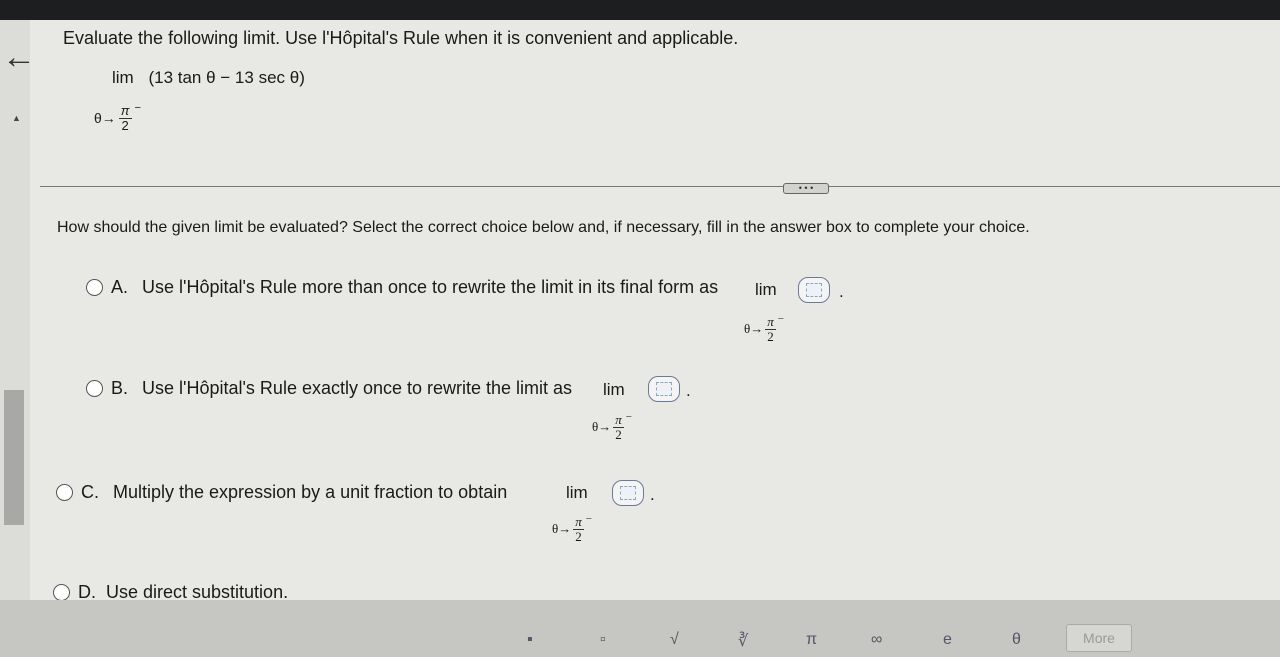 The height and width of the screenshot is (657, 1280). I want to click on pi-icon: π, so click(811, 640).